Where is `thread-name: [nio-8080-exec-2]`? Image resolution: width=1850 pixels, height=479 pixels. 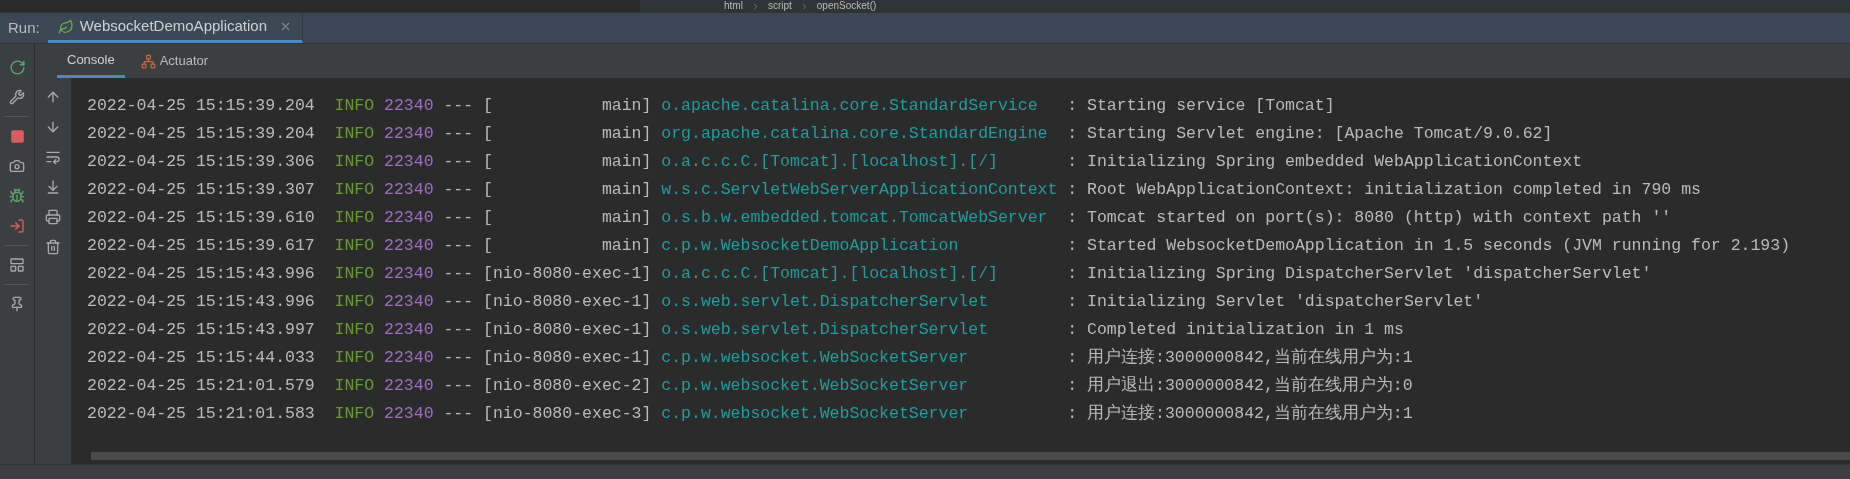 thread-name: [nio-8080-exec-2] is located at coordinates (567, 386).